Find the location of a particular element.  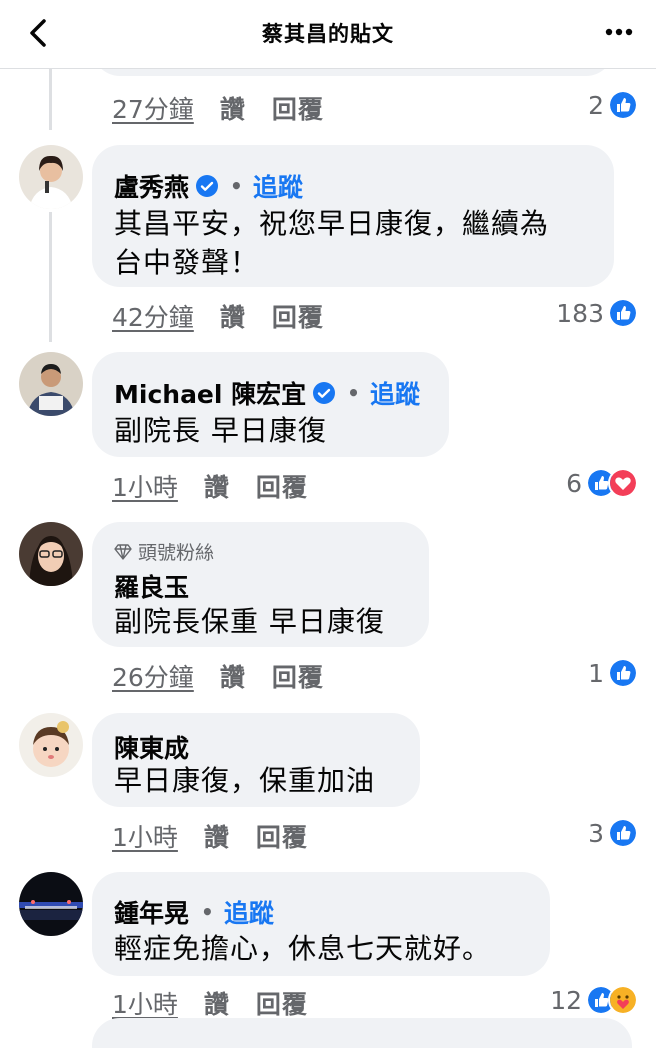

comment-bubble: 陳東成 早日康復，保重加油 is located at coordinates (256, 760).